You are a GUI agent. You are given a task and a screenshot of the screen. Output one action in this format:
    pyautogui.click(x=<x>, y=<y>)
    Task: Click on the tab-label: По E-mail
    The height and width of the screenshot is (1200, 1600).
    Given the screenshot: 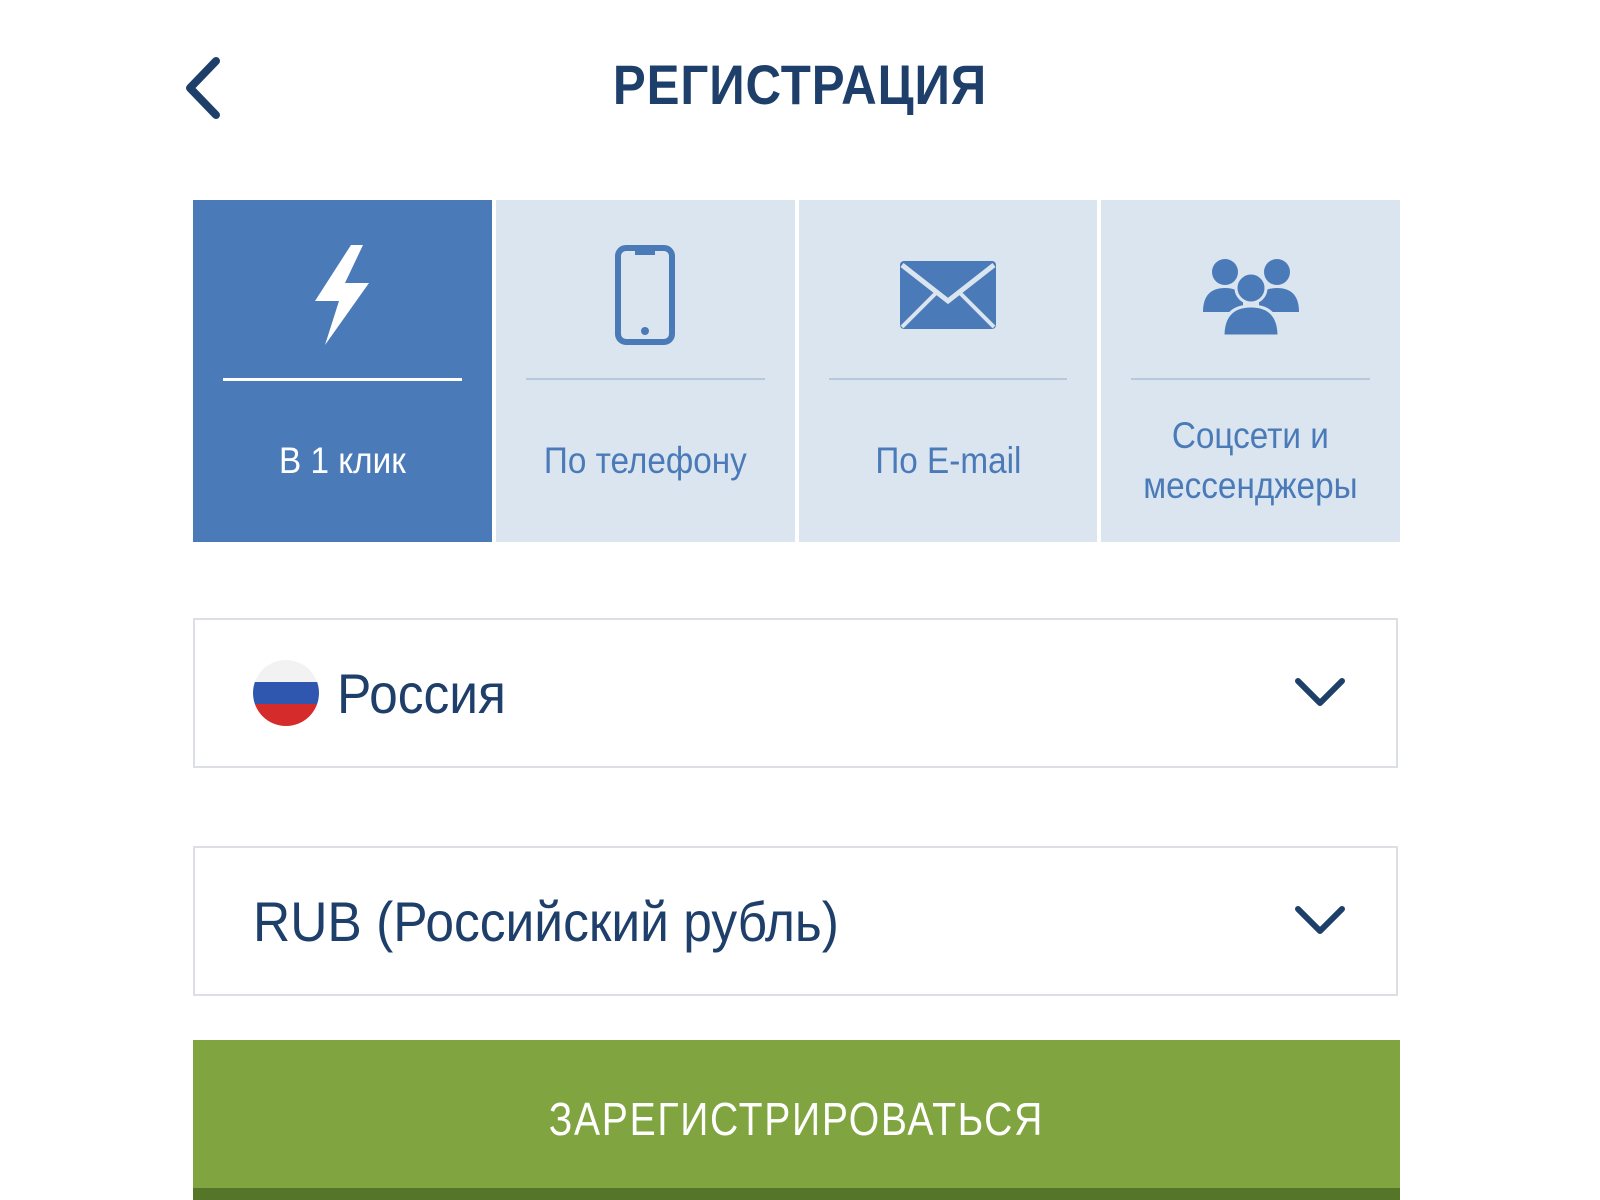 What is the action you would take?
    pyautogui.click(x=947, y=460)
    